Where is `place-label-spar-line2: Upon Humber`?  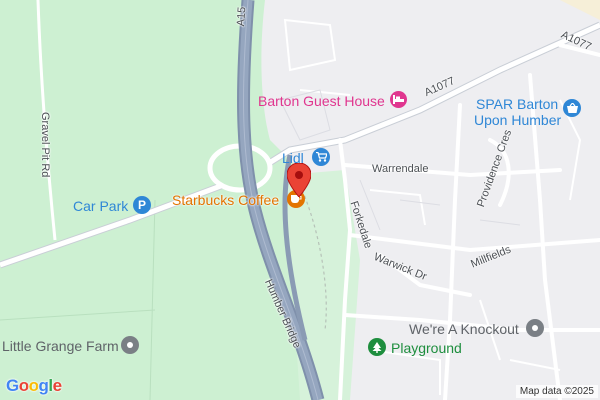 place-label-spar-line2: Upon Humber is located at coordinates (517, 120).